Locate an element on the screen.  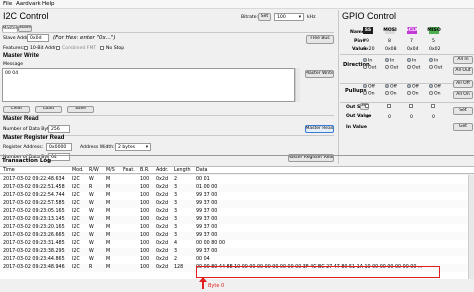
pullup-miso-off: Off is located at coordinates (435, 87).